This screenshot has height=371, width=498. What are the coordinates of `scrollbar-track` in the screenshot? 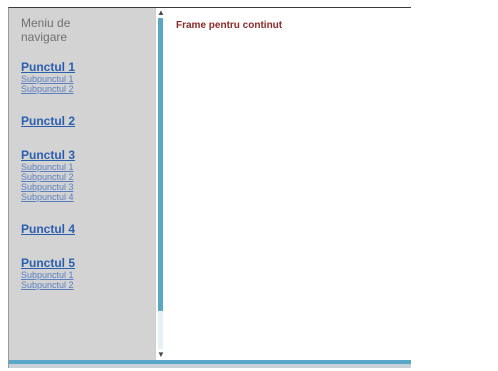 It's located at (160, 330).